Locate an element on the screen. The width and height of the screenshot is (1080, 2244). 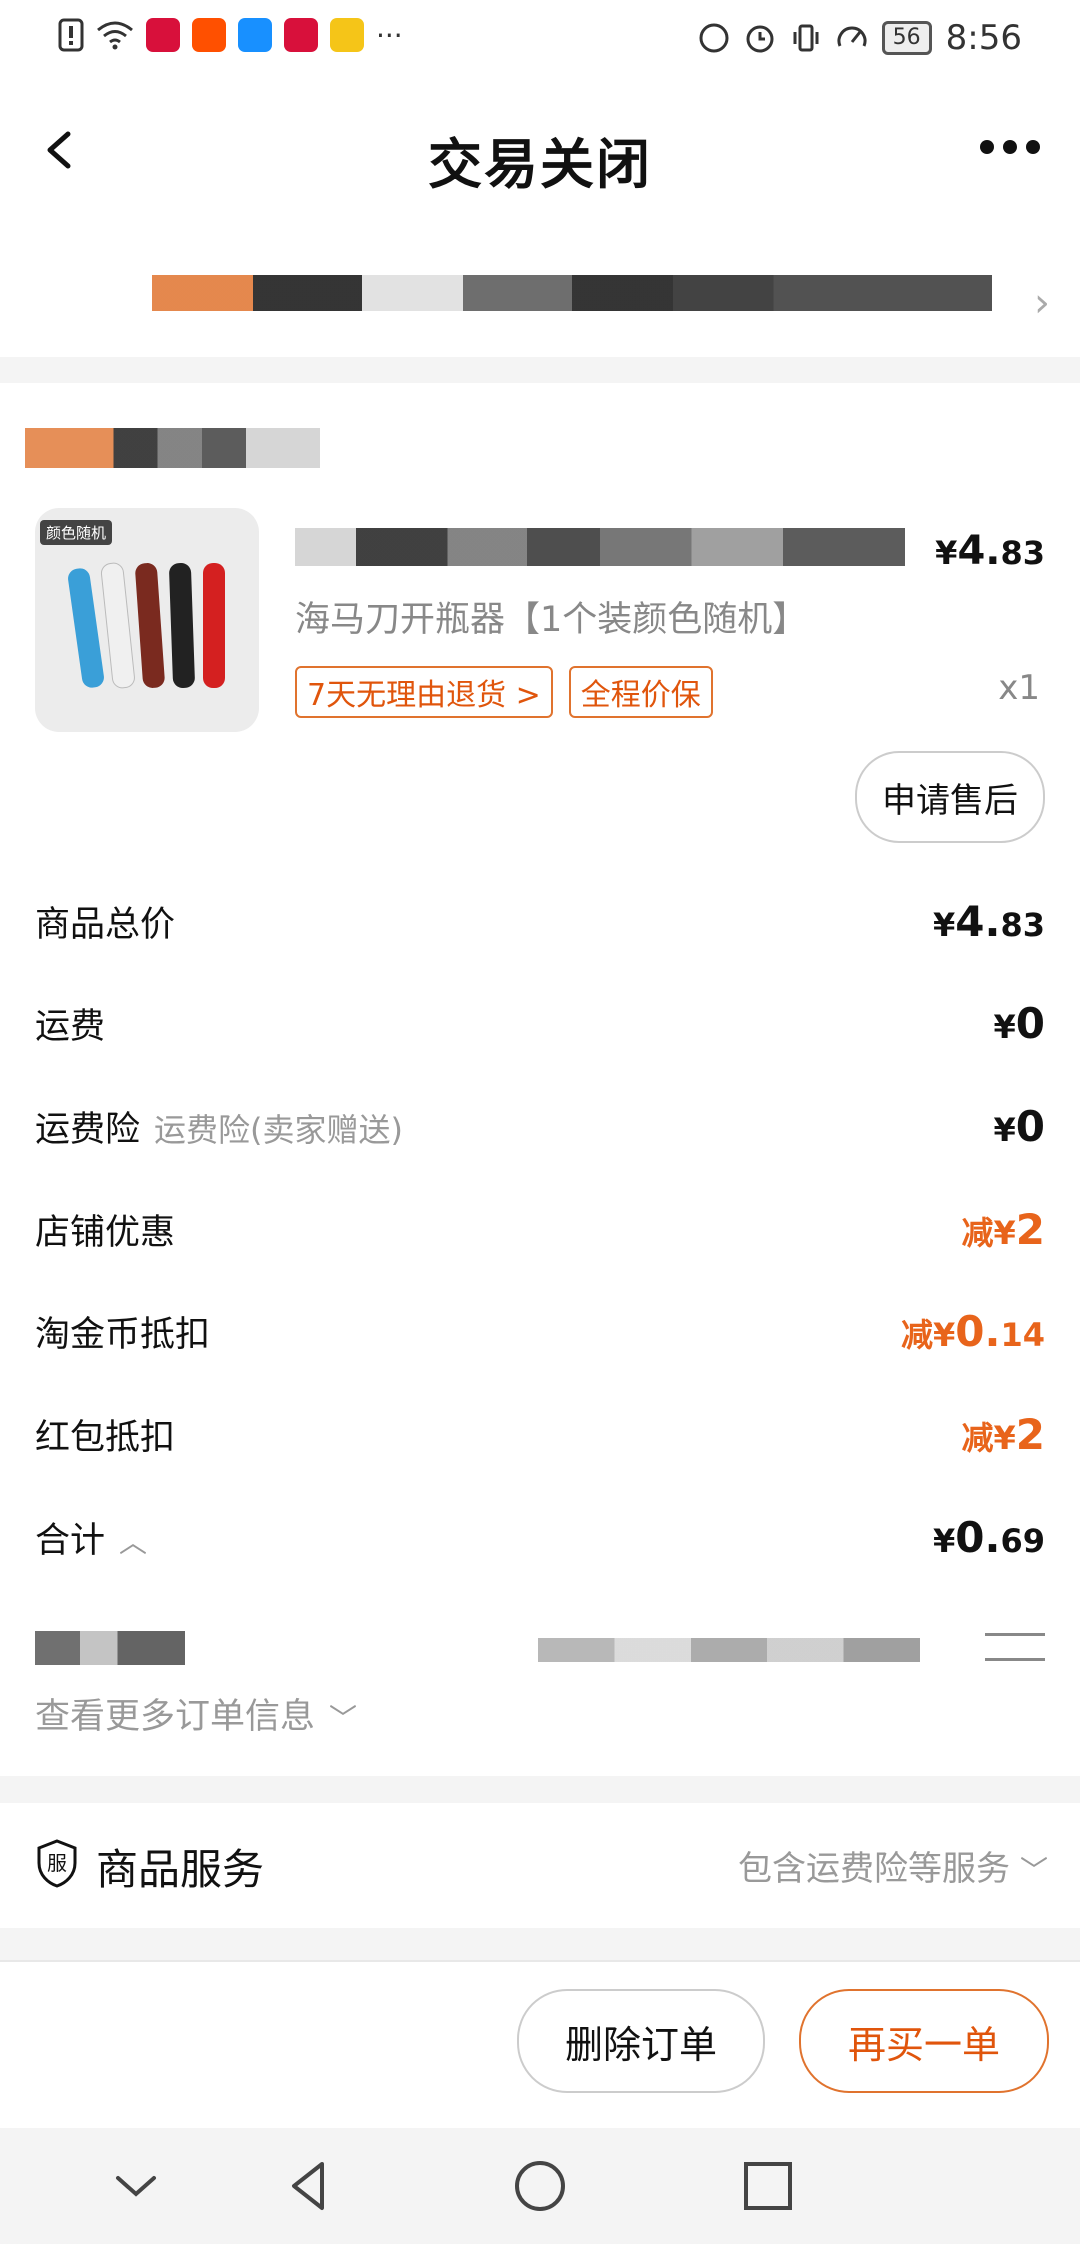
more-options-icon is located at coordinates (1010, 147).